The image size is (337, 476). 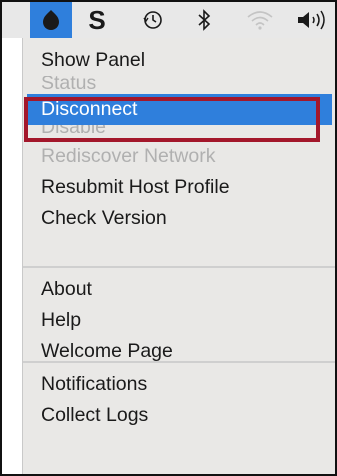 I want to click on menu-item-show-panel: Show Panel, so click(x=179, y=60).